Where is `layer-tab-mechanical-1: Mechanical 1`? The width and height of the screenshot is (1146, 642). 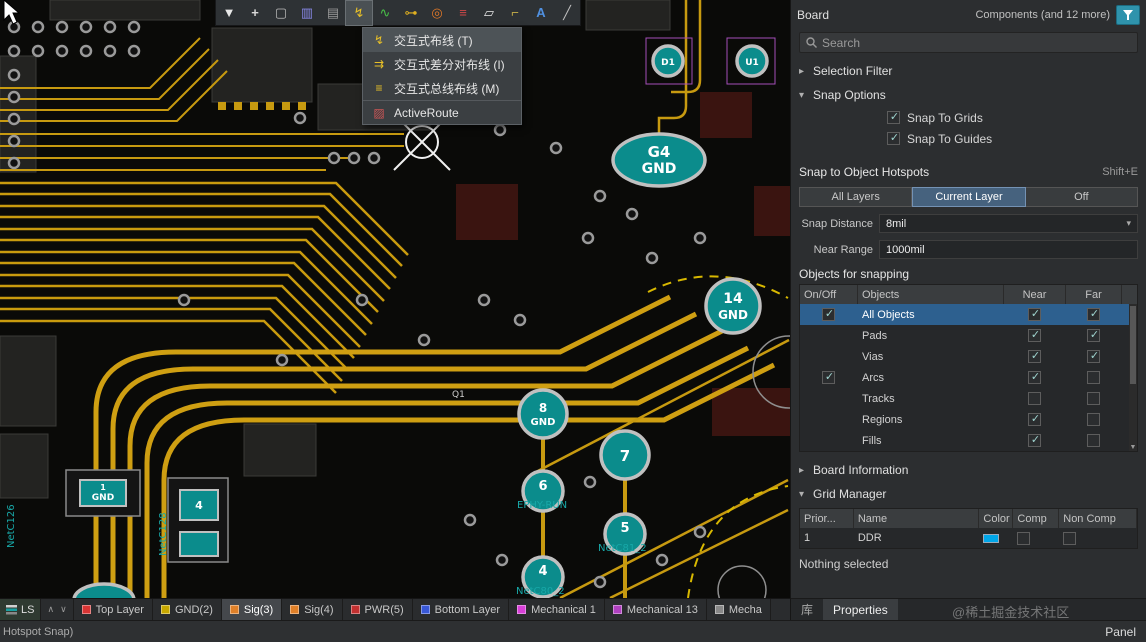
layer-tab-mechanical-1: Mechanical 1 is located at coordinates (557, 609).